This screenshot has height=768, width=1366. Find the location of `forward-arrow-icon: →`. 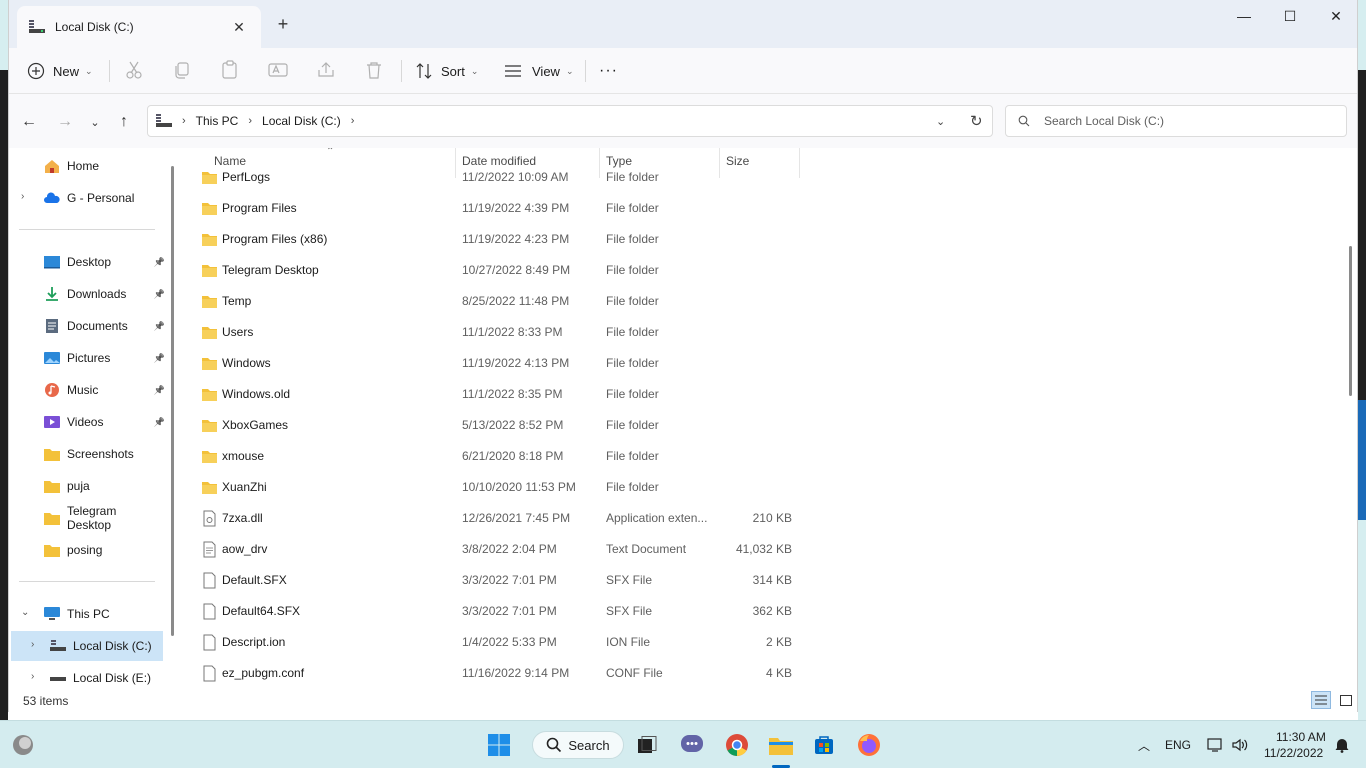

forward-arrow-icon: → is located at coordinates (65, 122).